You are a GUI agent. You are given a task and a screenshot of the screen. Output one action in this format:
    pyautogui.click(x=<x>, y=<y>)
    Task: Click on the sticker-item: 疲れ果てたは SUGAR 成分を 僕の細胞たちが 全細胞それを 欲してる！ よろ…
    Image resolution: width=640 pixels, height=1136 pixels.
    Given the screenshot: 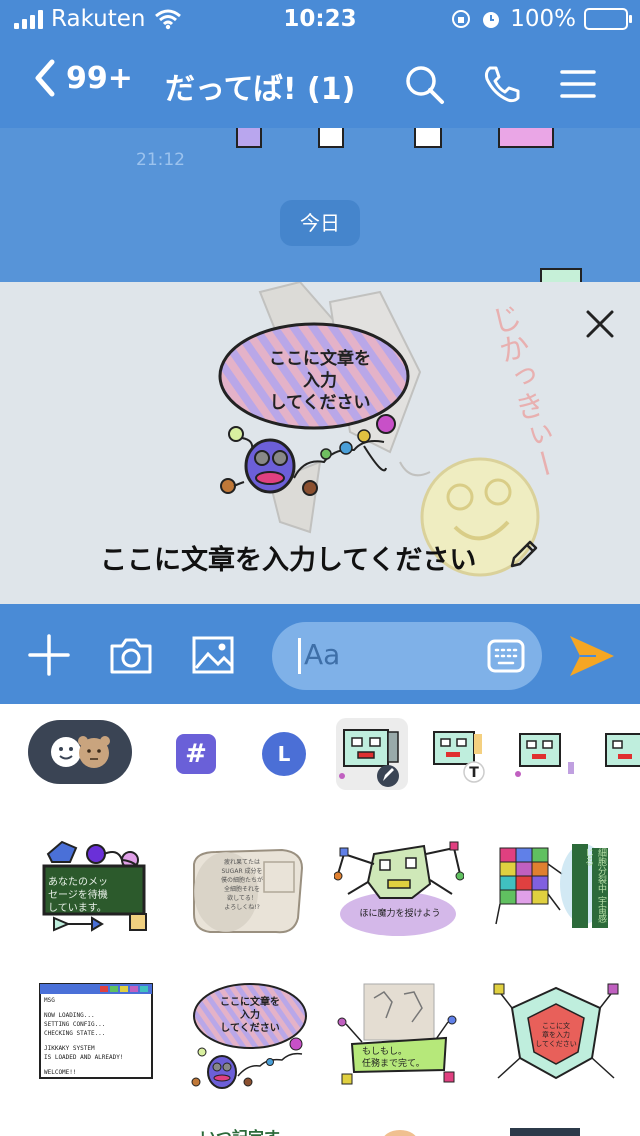 What is the action you would take?
    pyautogui.click(x=251, y=894)
    